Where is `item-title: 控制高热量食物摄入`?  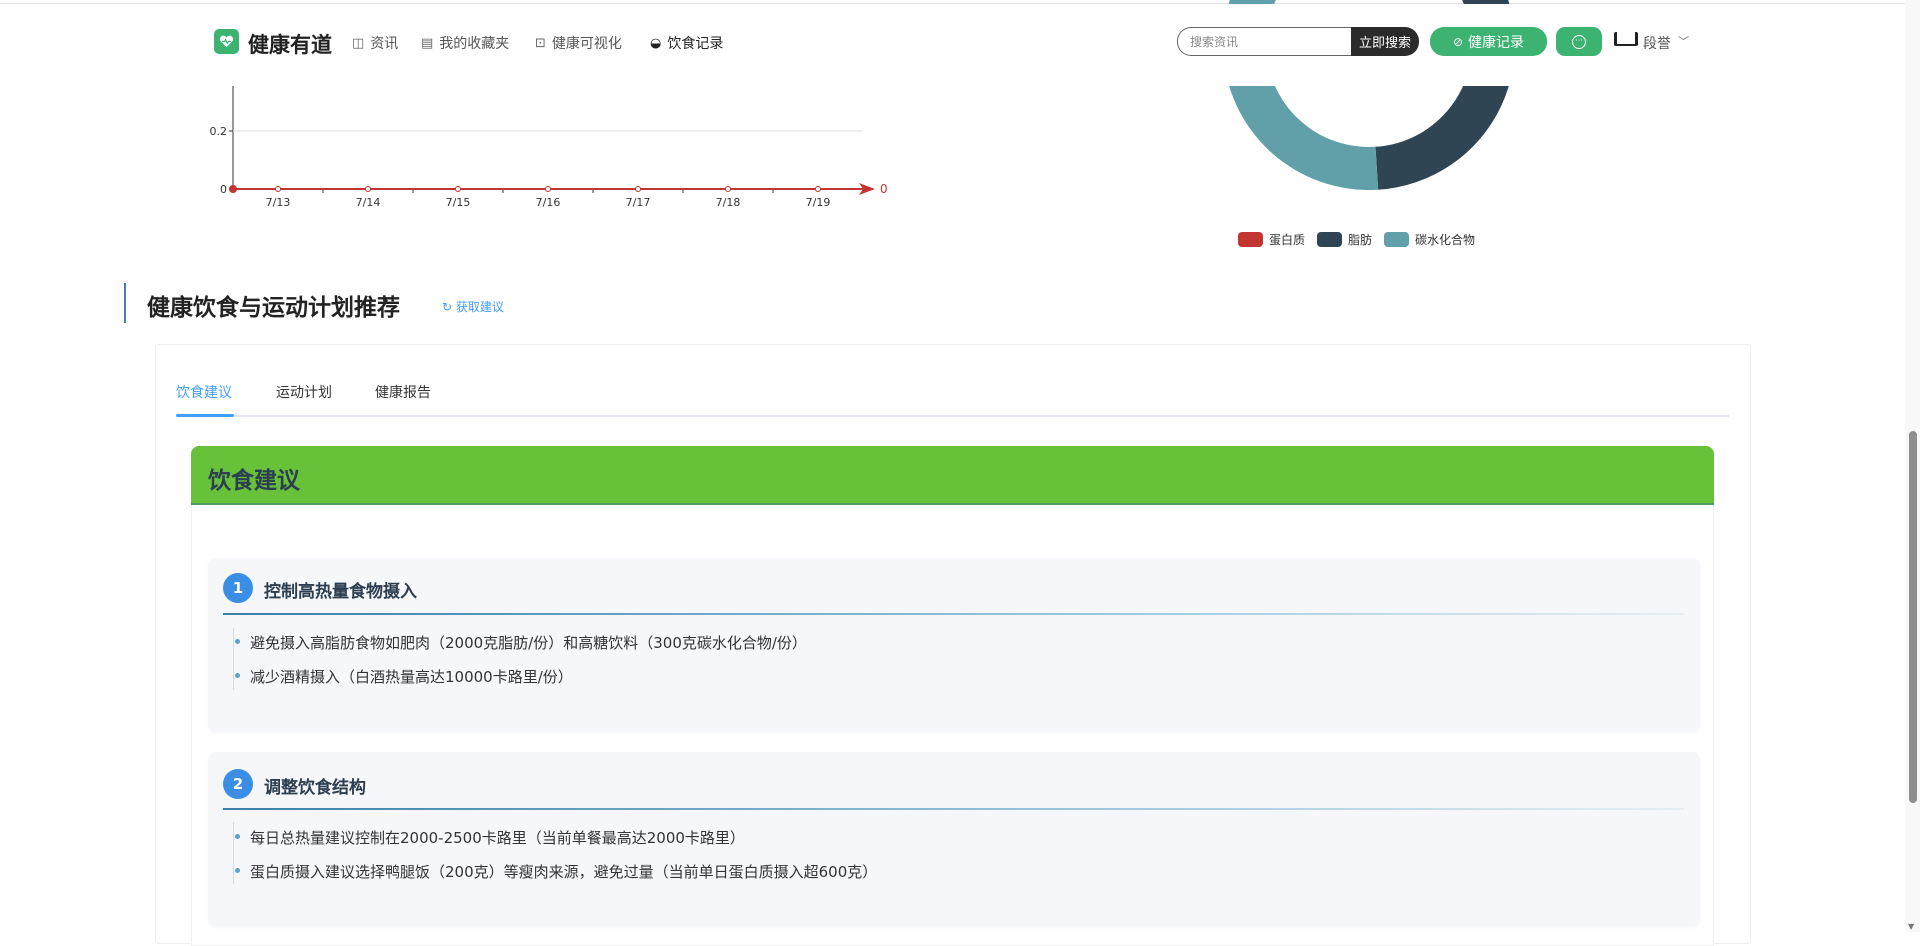 item-title: 控制高热量食物摄入 is located at coordinates (340, 592).